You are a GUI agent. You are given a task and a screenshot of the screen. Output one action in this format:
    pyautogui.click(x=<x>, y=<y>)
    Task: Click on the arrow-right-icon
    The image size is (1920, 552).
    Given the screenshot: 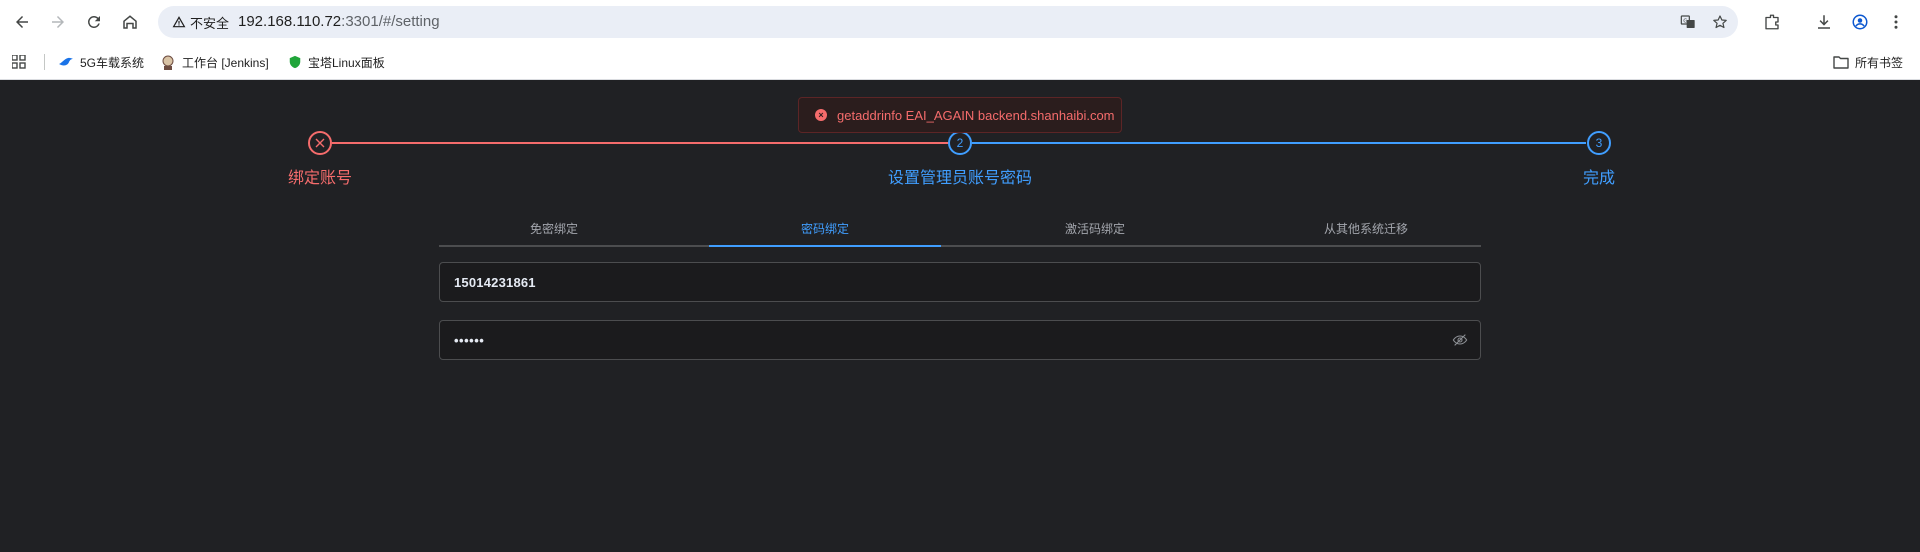 What is the action you would take?
    pyautogui.click(x=58, y=22)
    